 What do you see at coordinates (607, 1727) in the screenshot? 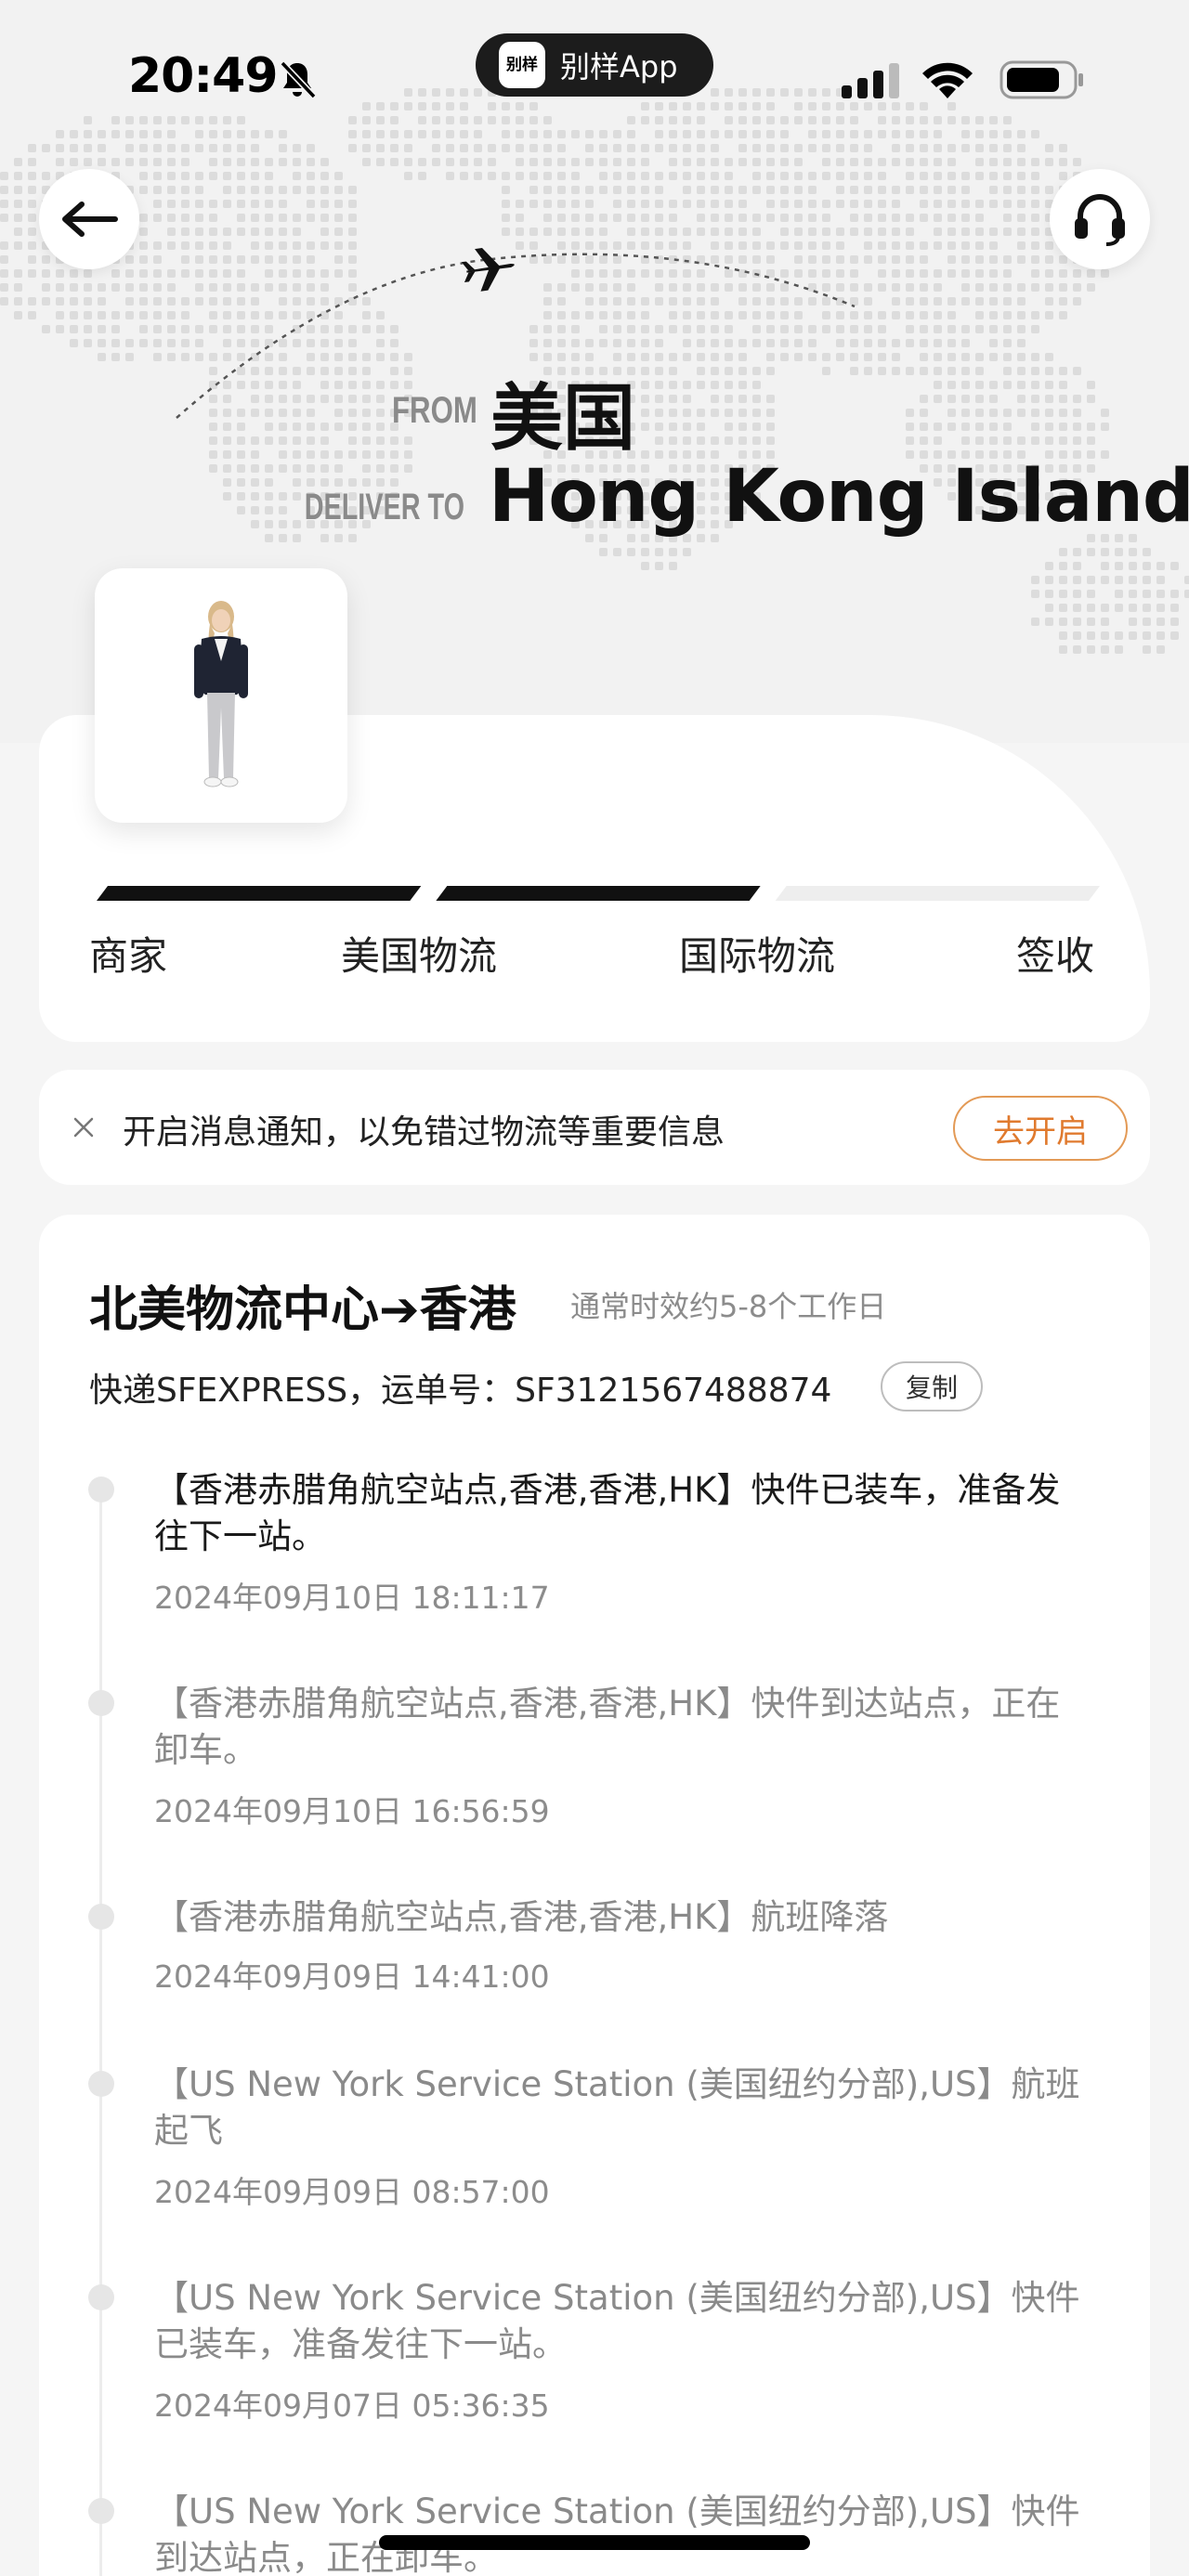
I see `event-text: 【香港赤腊角航空站点,香港,香港,HK】快件到达站点，正在卸车。` at bounding box center [607, 1727].